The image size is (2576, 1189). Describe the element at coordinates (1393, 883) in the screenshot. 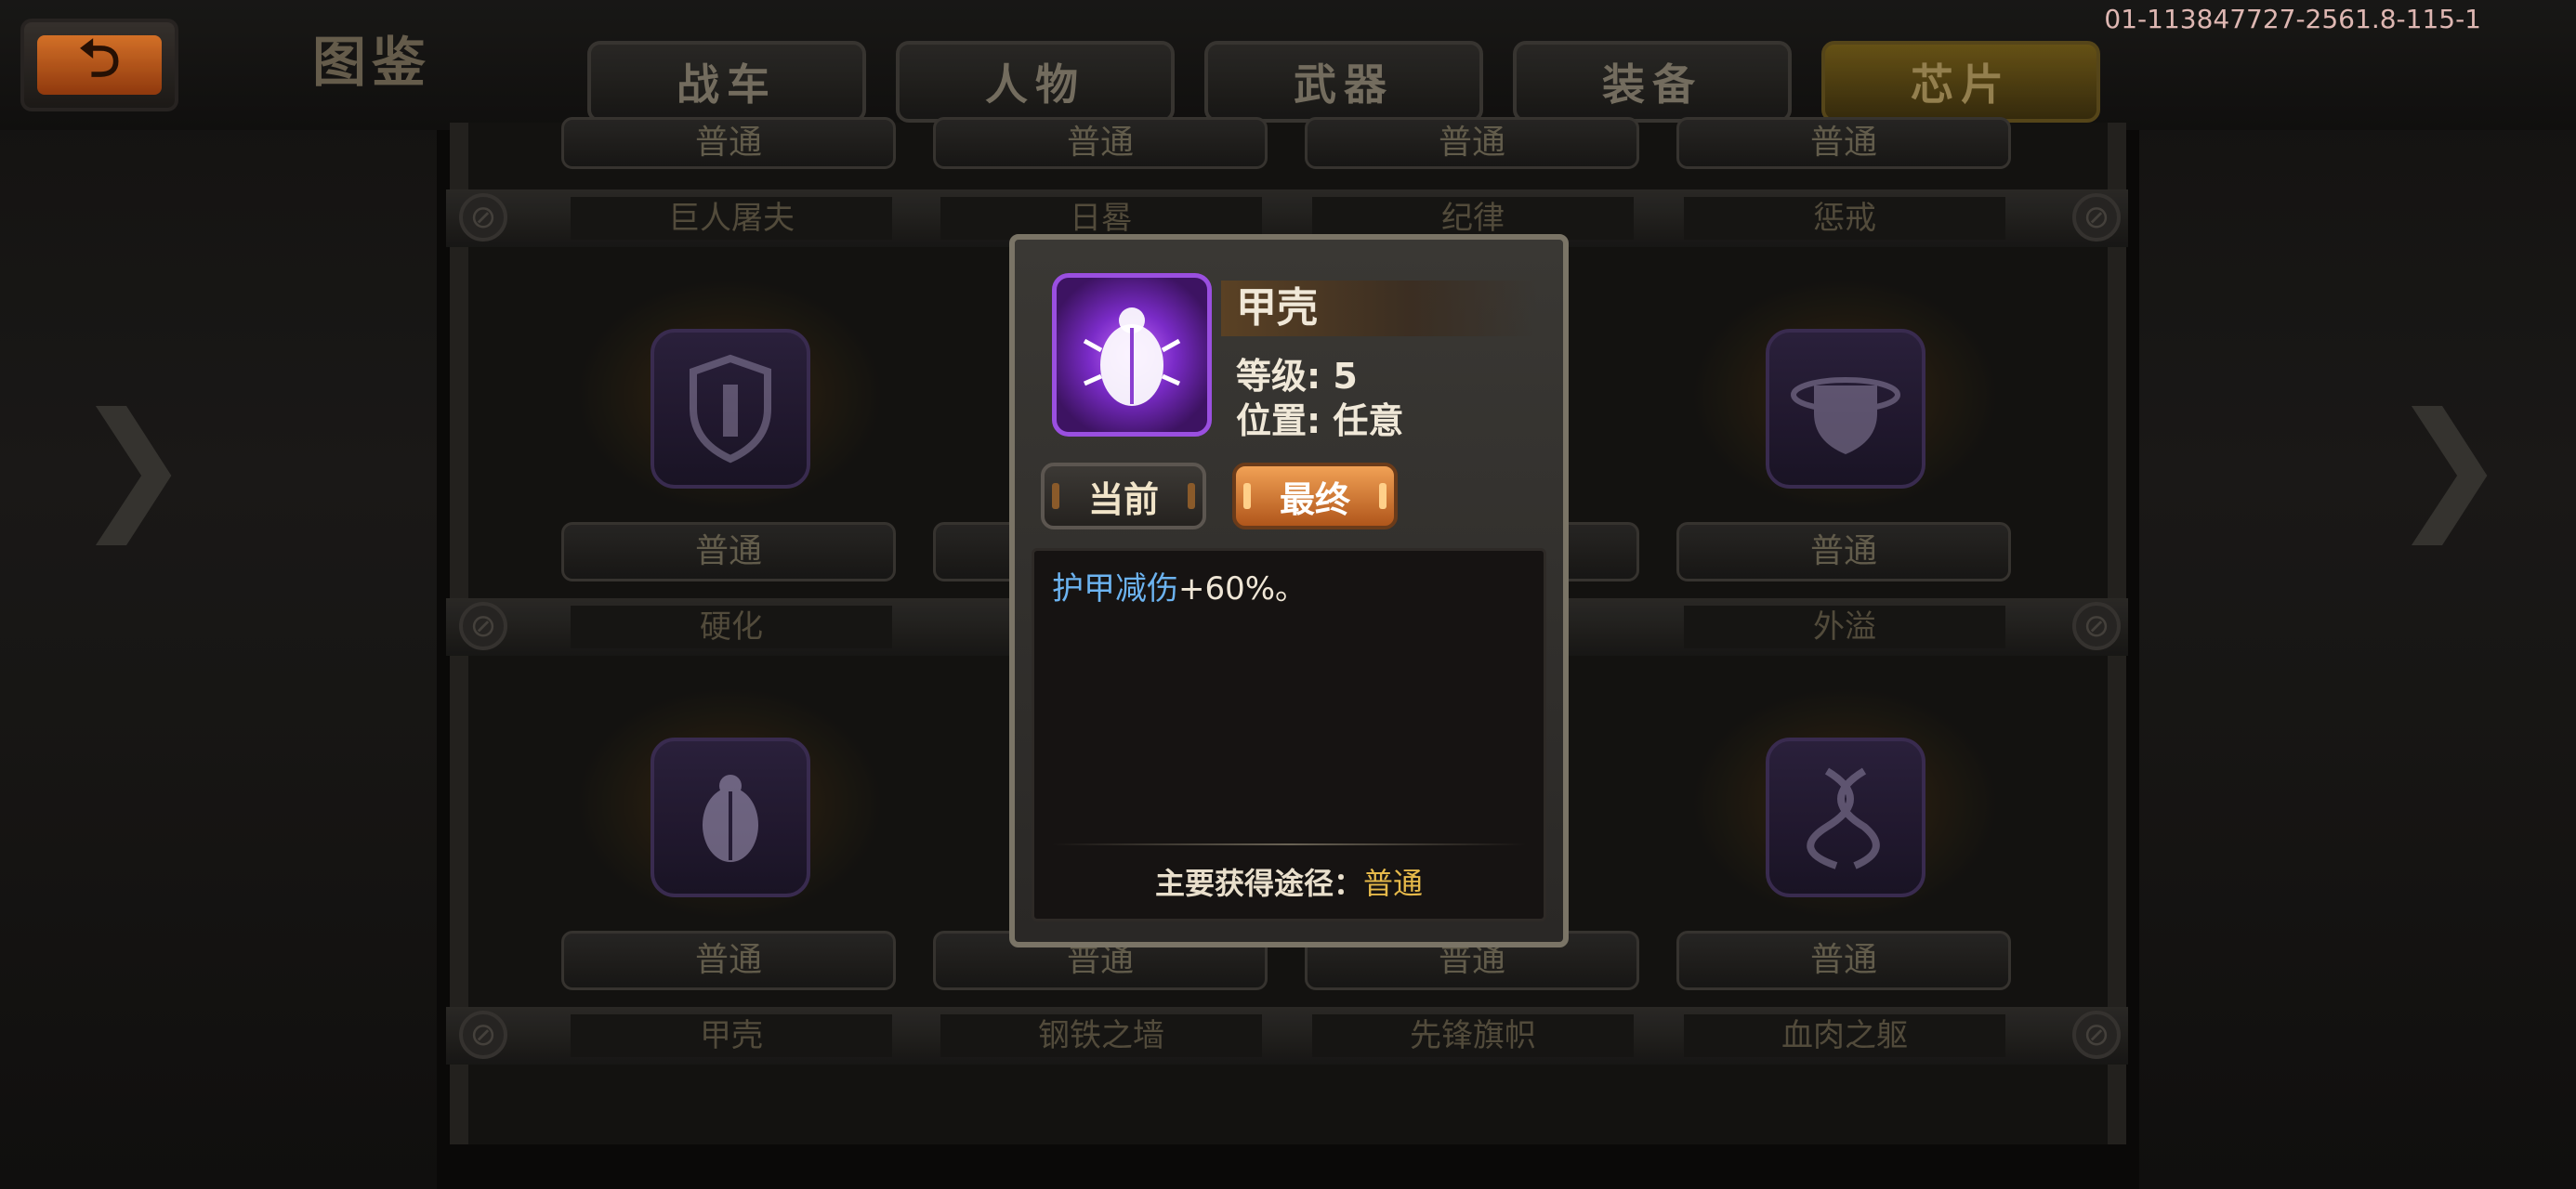

I see `source-value: 普通` at that location.